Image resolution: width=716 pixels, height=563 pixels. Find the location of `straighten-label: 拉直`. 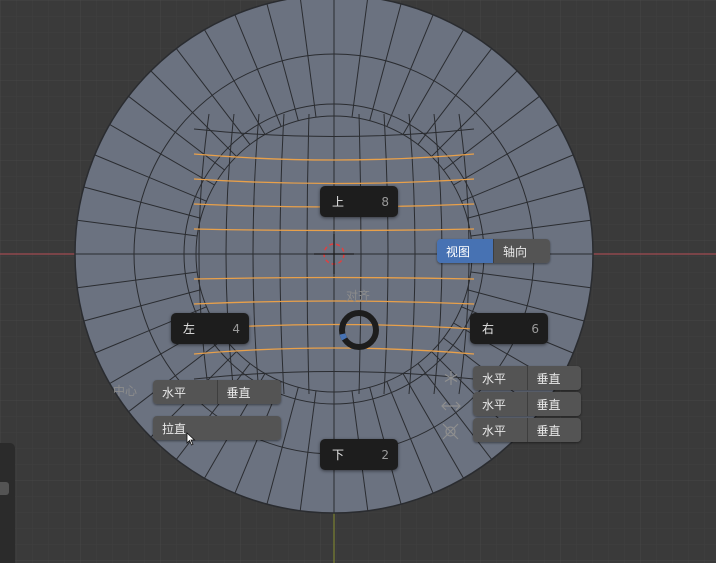

straighten-label: 拉直 is located at coordinates (217, 428).